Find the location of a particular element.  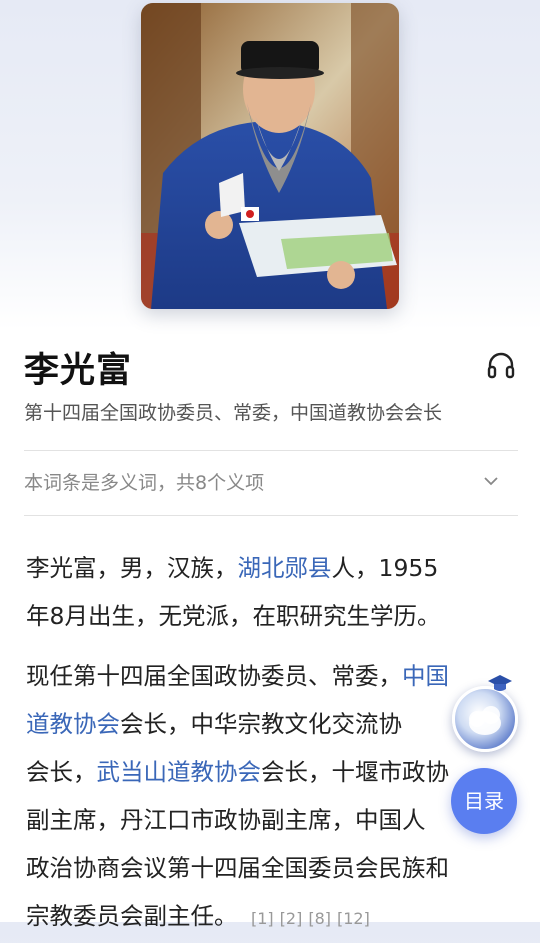

link-wudangshan-taoist: 武当山道教协会 is located at coordinates (179, 772).